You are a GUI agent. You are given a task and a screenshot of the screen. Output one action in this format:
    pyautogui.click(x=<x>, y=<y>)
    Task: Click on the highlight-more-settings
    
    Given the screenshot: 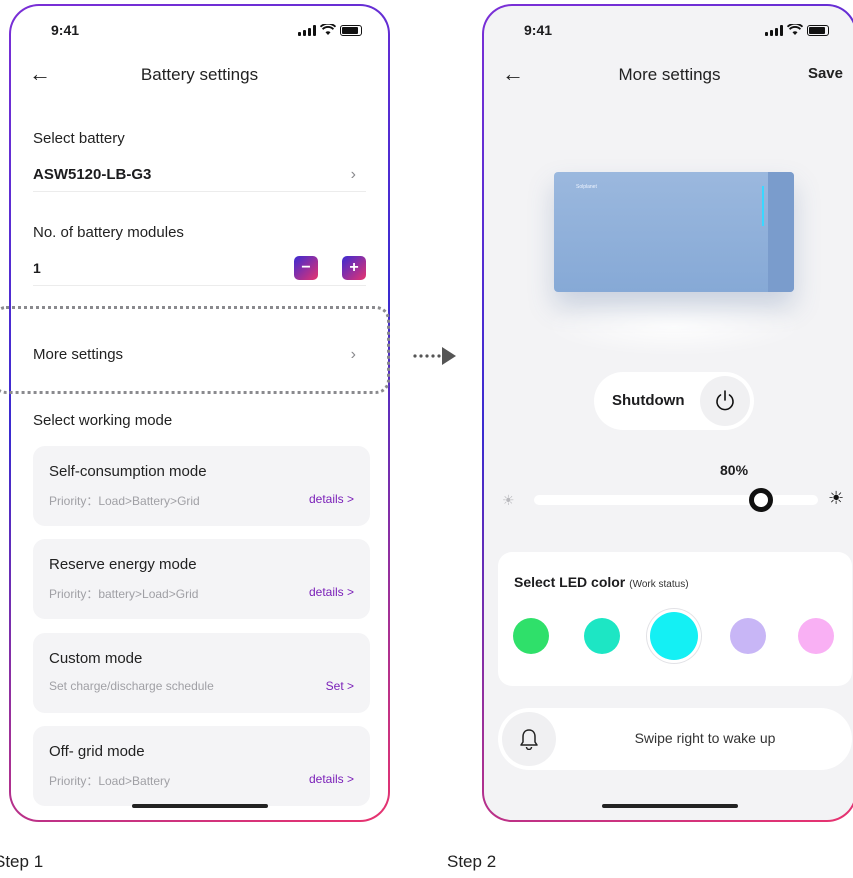 What is the action you would take?
    pyautogui.click(x=195, y=350)
    